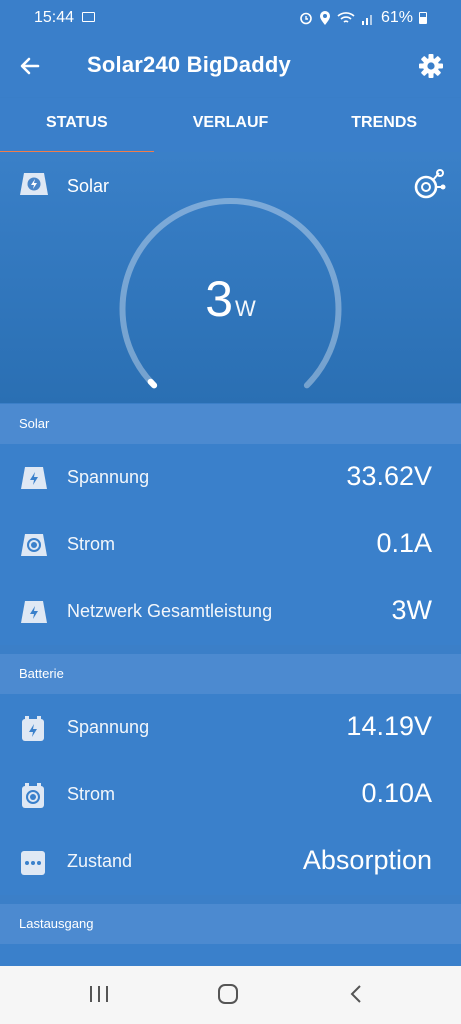 The width and height of the screenshot is (461, 1024). Describe the element at coordinates (396, 793) in the screenshot. I see `row-value: 0.10A` at that location.